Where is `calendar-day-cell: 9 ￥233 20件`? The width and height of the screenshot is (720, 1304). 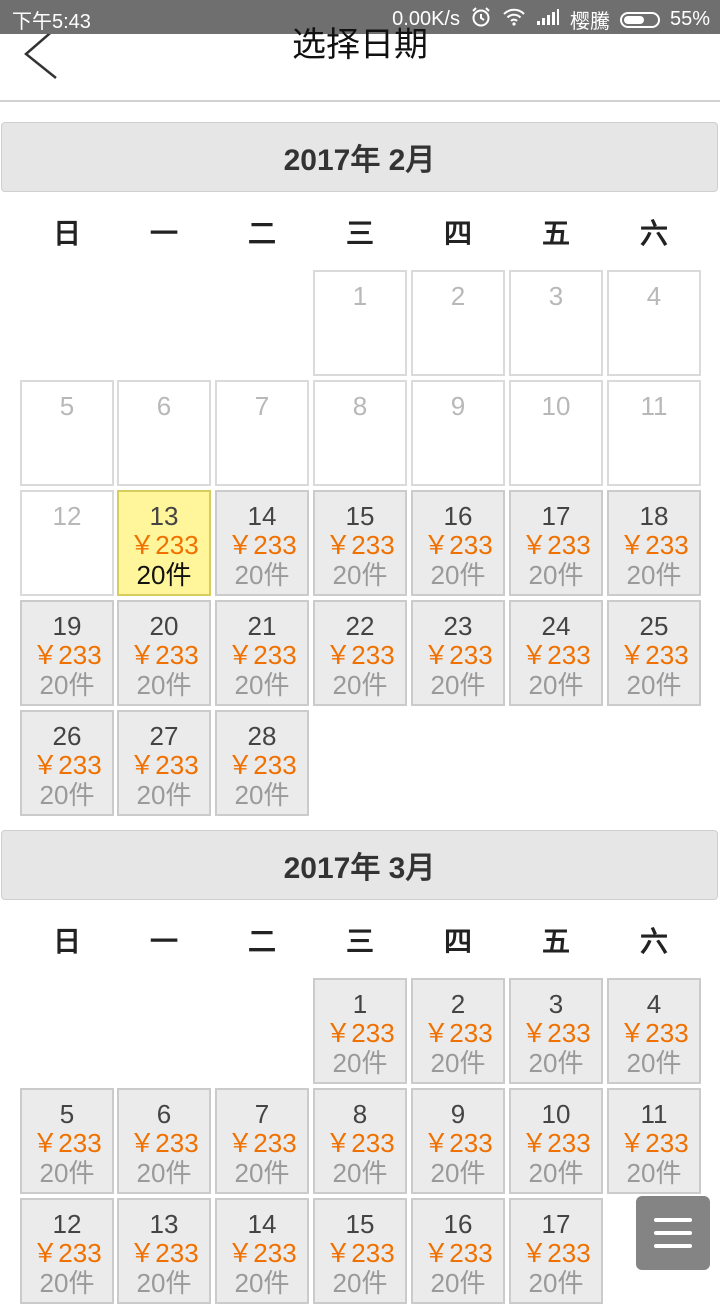 calendar-day-cell: 9 ￥233 20件 is located at coordinates (458, 1141).